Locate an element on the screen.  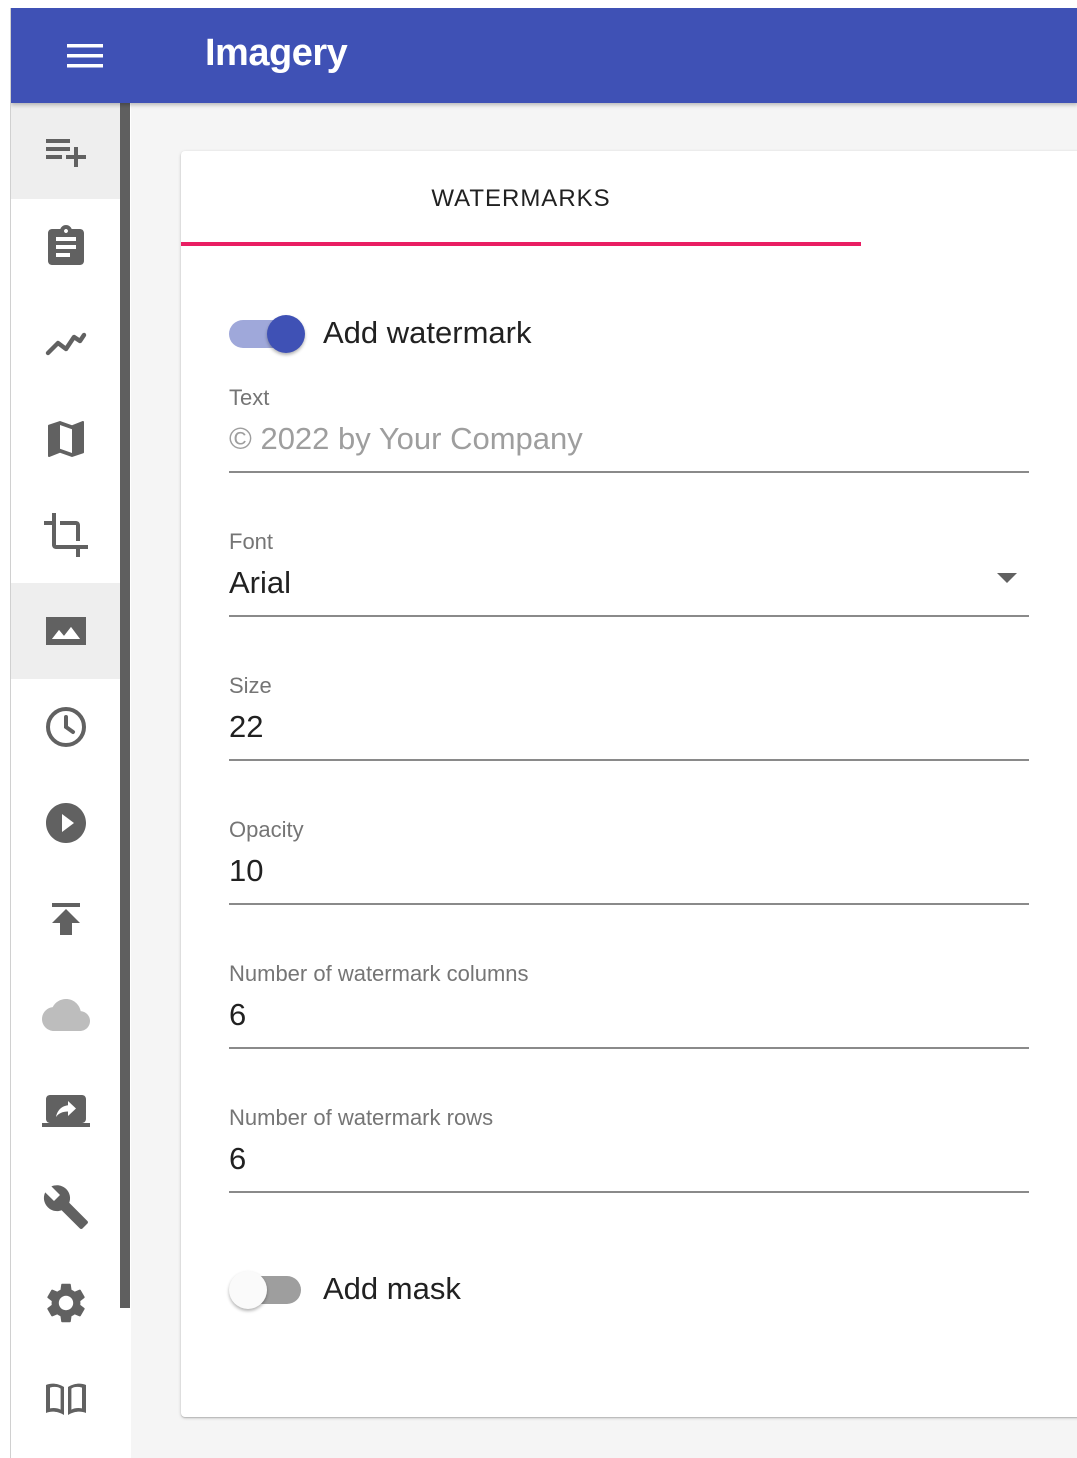
cloud-icon is located at coordinates (65, 1015).